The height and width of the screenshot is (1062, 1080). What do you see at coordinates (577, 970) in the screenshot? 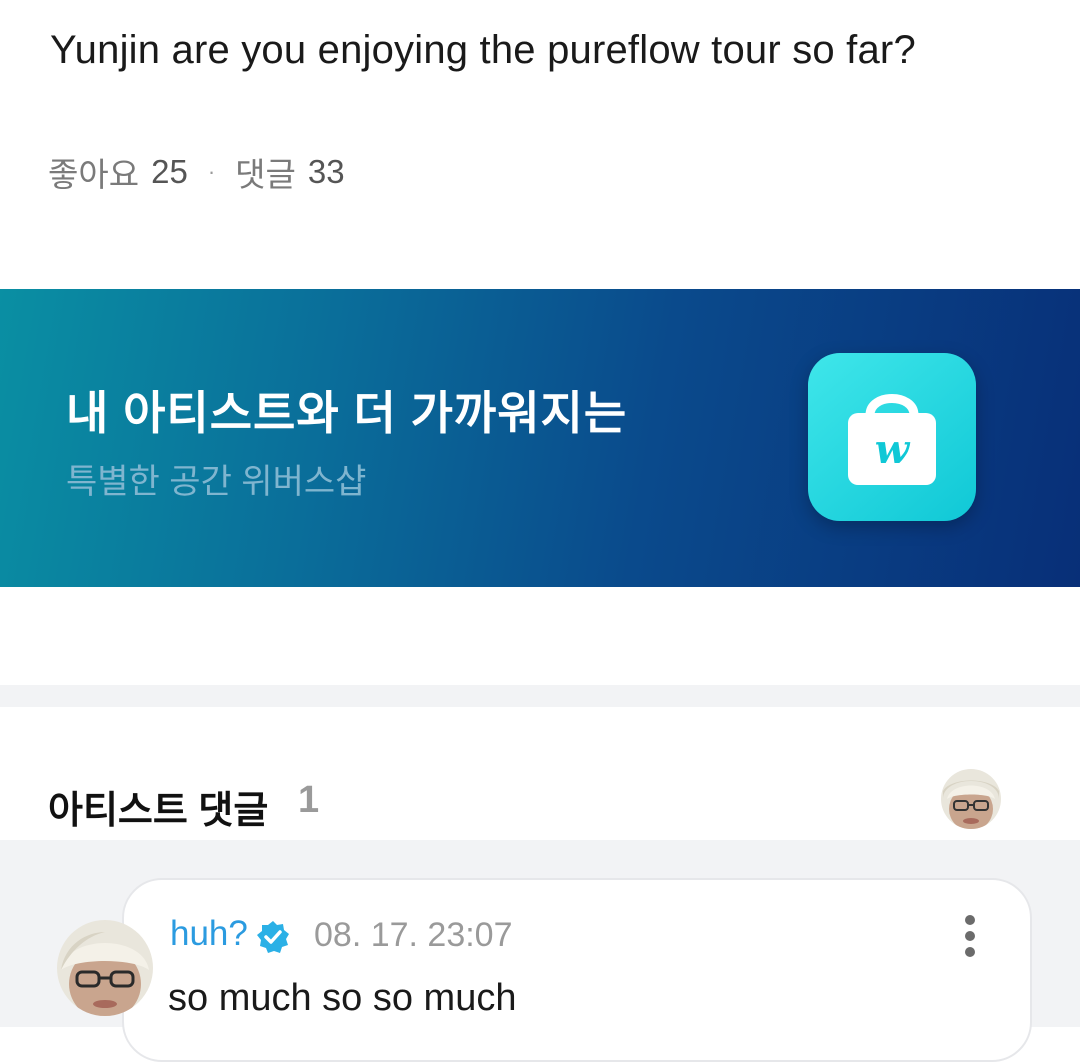
I see `comment-bubble` at bounding box center [577, 970].